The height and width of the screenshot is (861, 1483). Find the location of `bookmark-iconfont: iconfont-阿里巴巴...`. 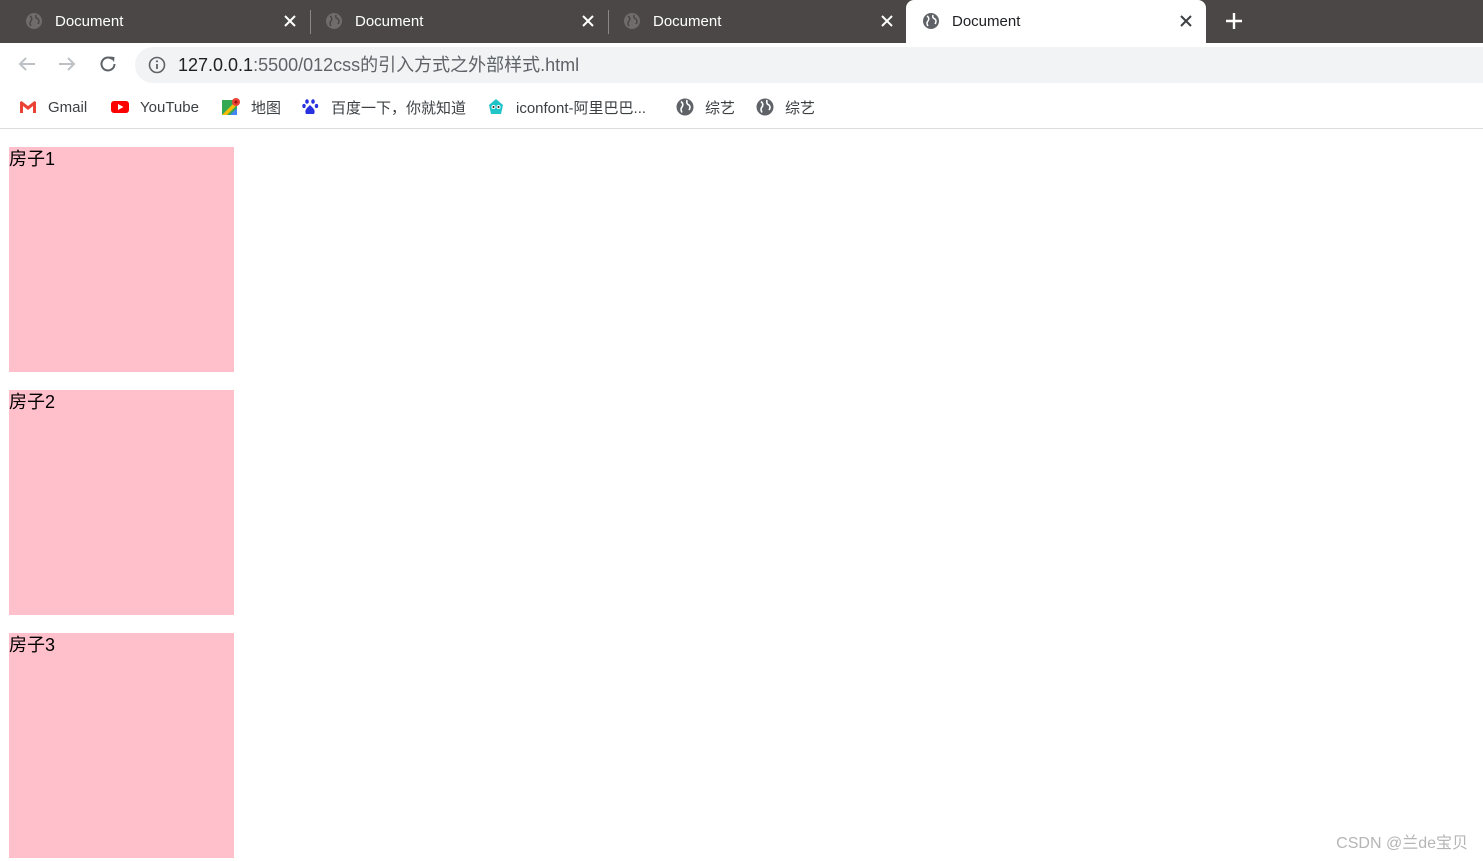

bookmark-iconfont: iconfont-阿里巴巴... is located at coordinates (566, 107).